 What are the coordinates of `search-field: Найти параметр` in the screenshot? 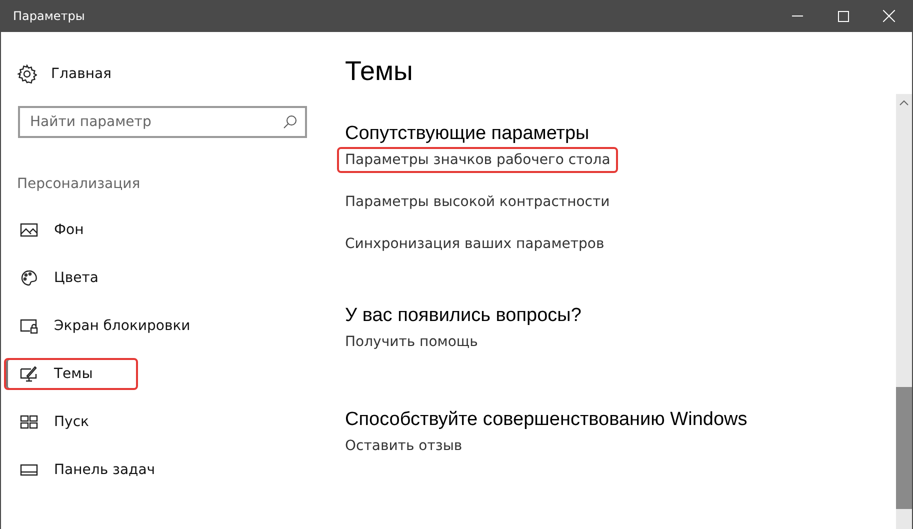 It's located at (162, 122).